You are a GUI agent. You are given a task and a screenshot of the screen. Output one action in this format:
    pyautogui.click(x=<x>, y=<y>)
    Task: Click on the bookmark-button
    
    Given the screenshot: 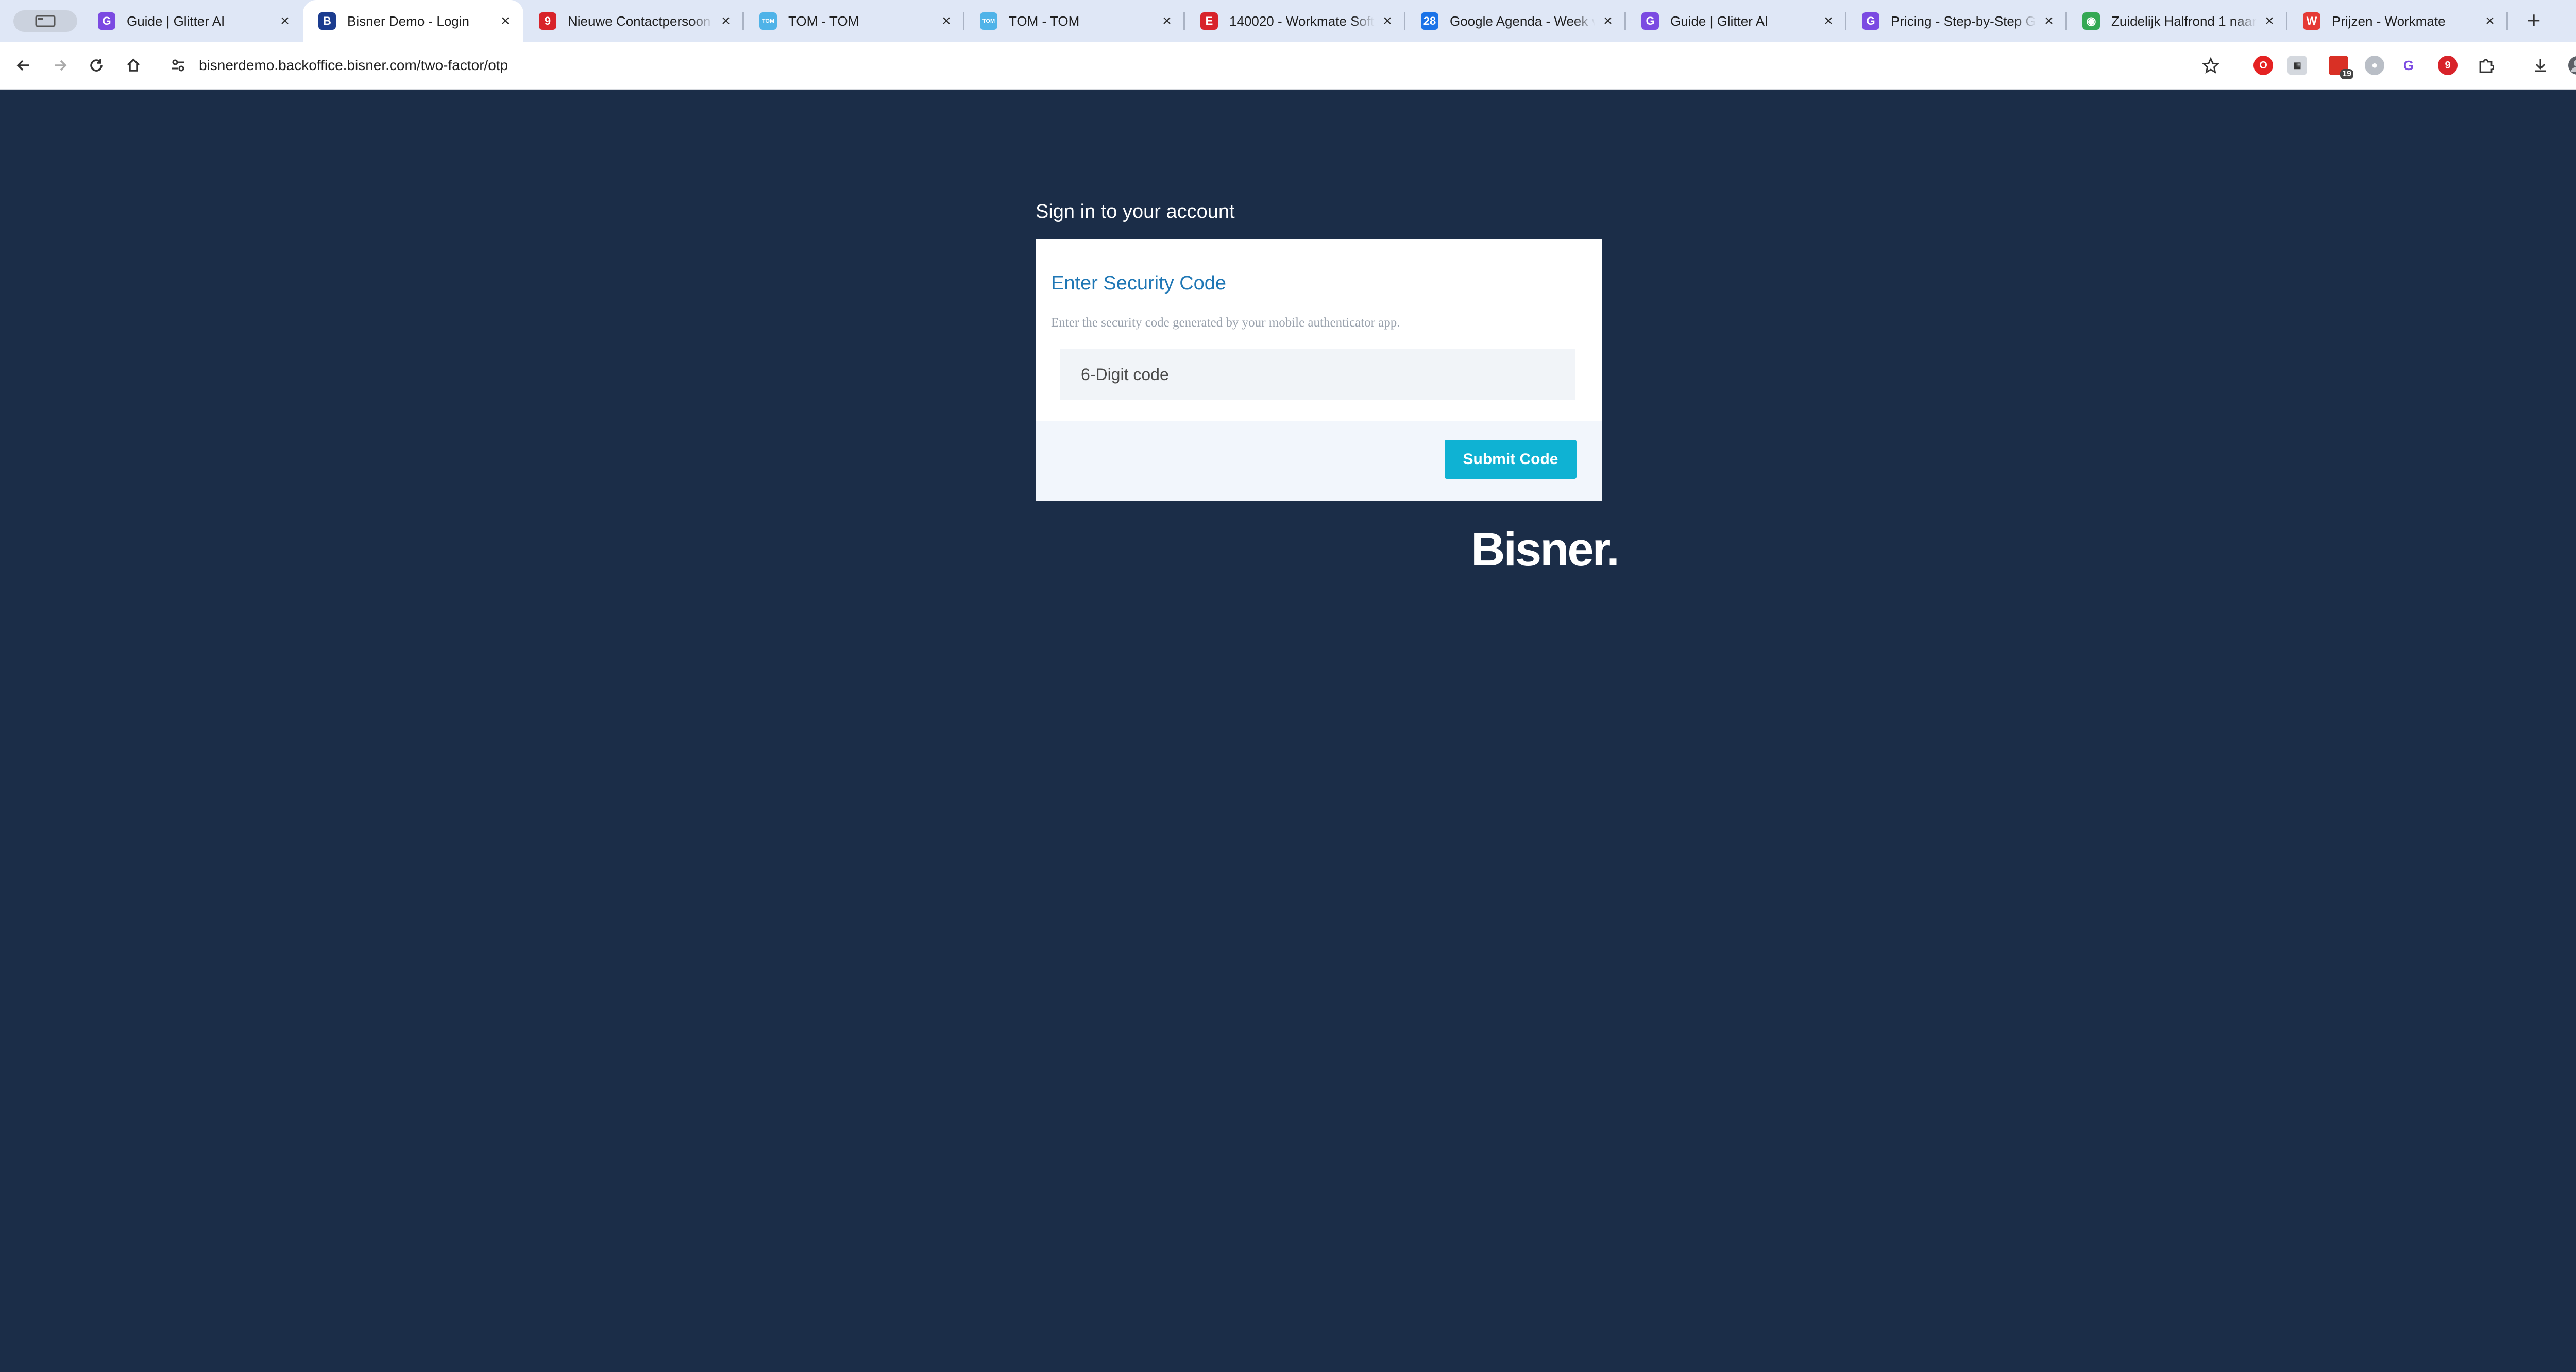 What is the action you would take?
    pyautogui.click(x=2211, y=65)
    